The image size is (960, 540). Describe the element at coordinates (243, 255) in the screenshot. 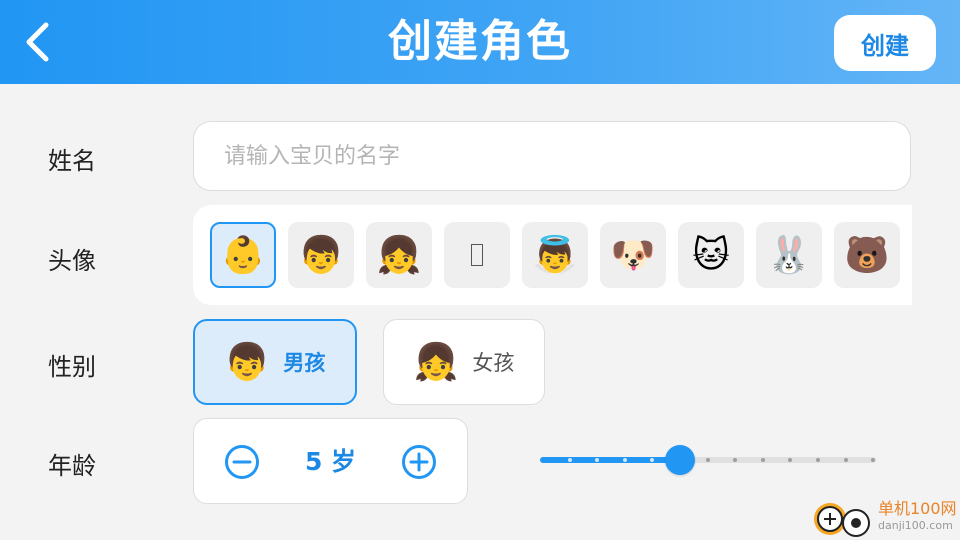

I see `avatar-option-baby: 👶` at that location.